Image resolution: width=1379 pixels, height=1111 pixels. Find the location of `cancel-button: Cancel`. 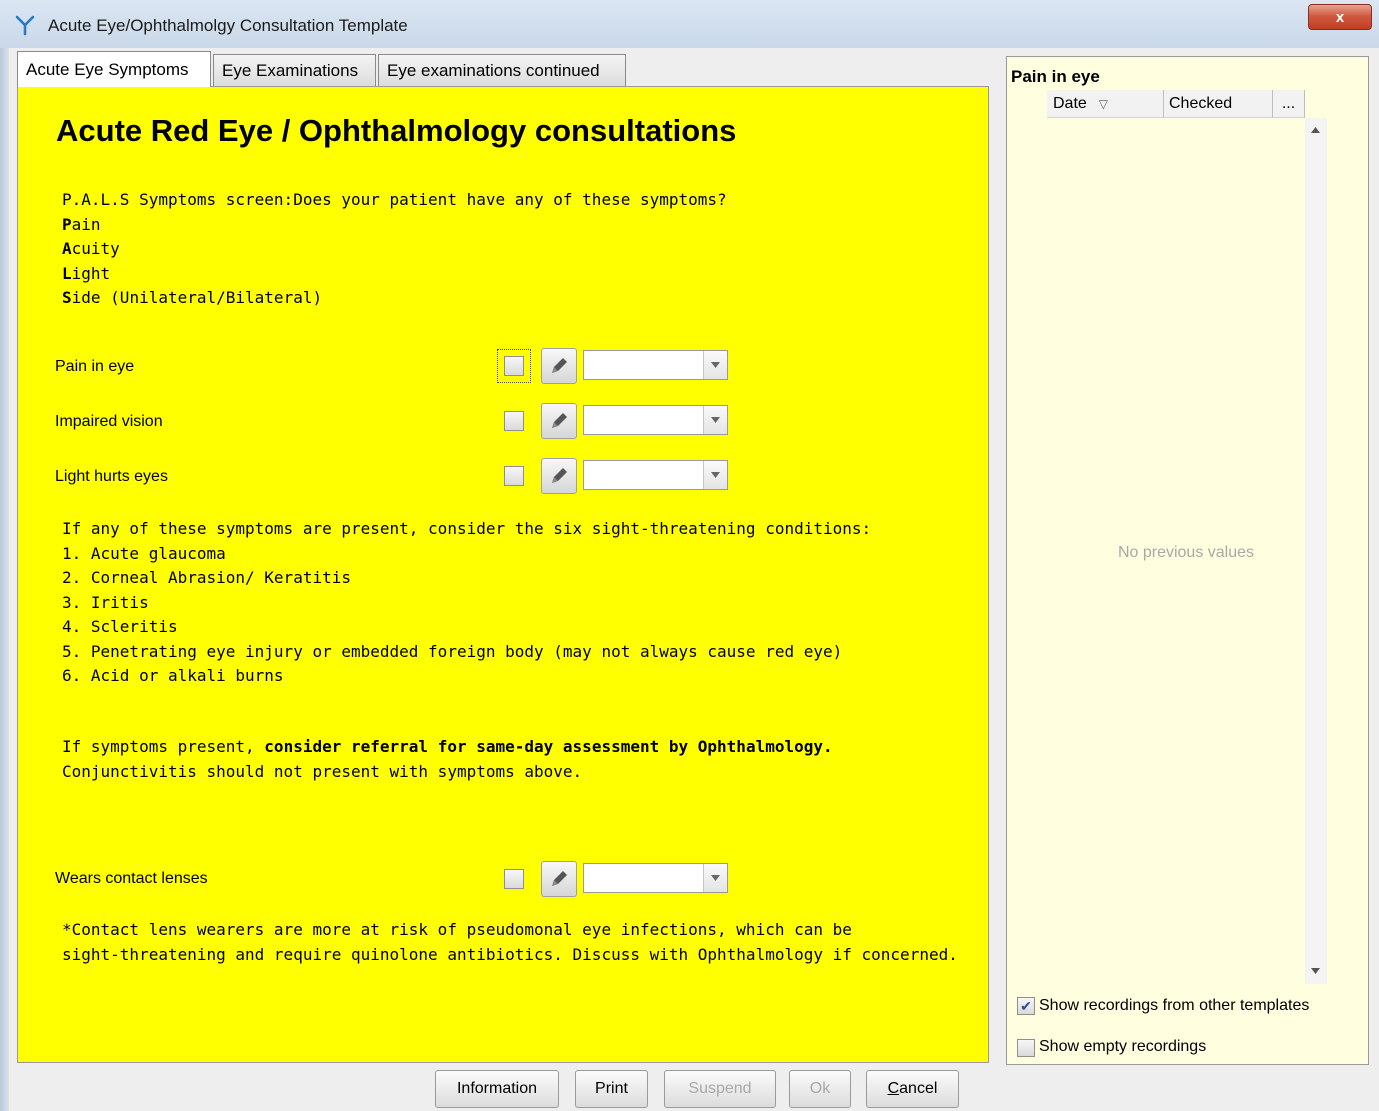

cancel-button: Cancel is located at coordinates (912, 1089).